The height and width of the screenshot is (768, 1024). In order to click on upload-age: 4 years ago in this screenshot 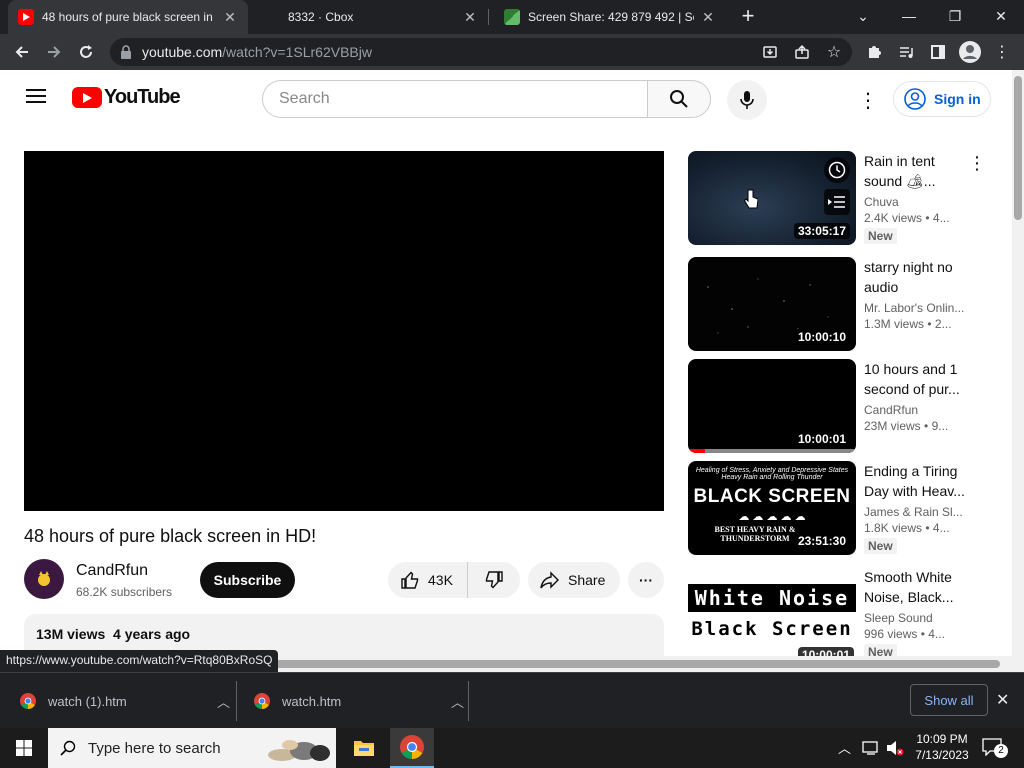, I will do `click(152, 634)`.